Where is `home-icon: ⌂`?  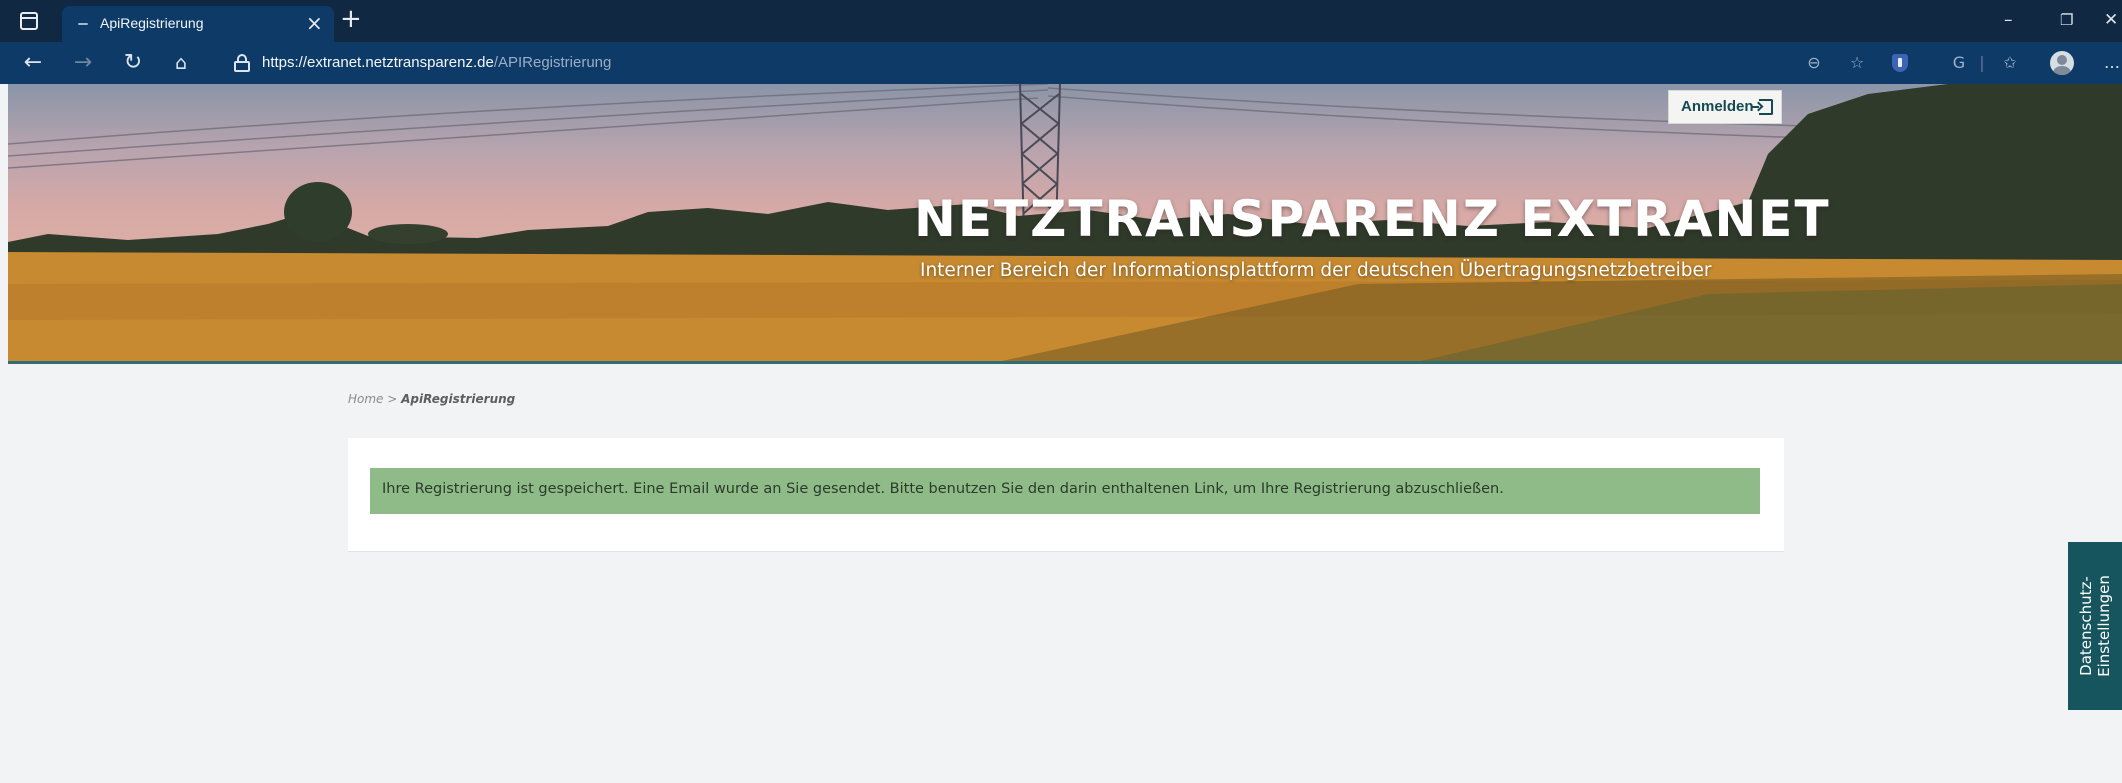
home-icon: ⌂ is located at coordinates (181, 63).